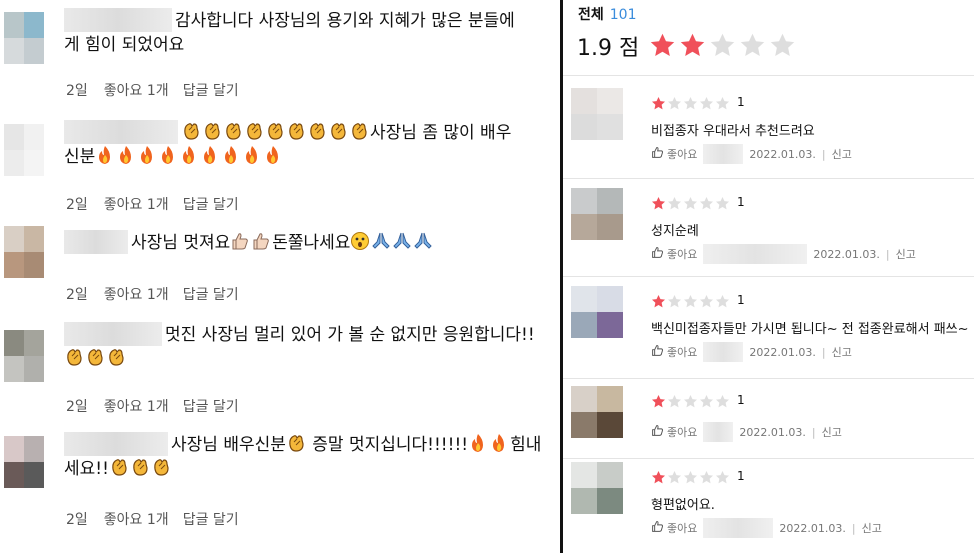 This screenshot has width=974, height=553. What do you see at coordinates (591, 15) in the screenshot?
I see `review-total-label: 전체` at bounding box center [591, 15].